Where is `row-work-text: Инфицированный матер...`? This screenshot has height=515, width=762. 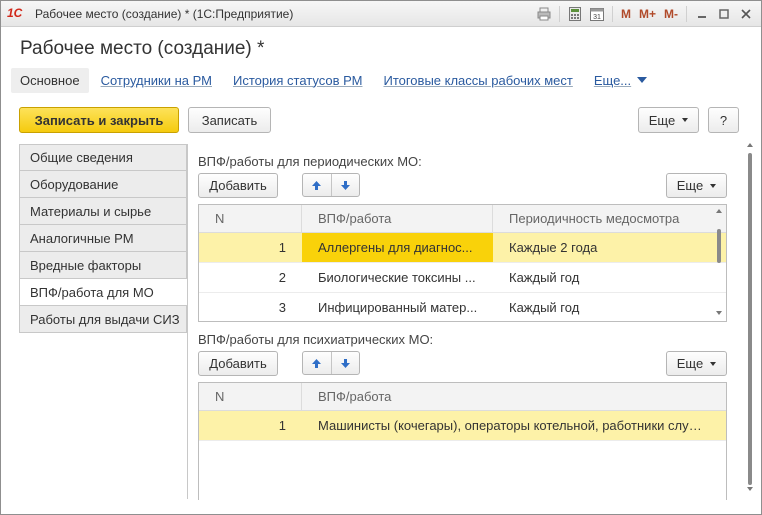 row-work-text: Инфицированный матер... is located at coordinates (398, 307).